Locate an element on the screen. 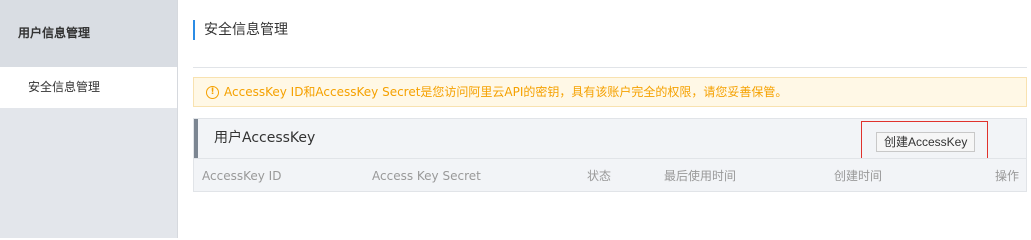 This screenshot has width=1031, height=240. highlight-box: 创建AccessKey is located at coordinates (924, 140).